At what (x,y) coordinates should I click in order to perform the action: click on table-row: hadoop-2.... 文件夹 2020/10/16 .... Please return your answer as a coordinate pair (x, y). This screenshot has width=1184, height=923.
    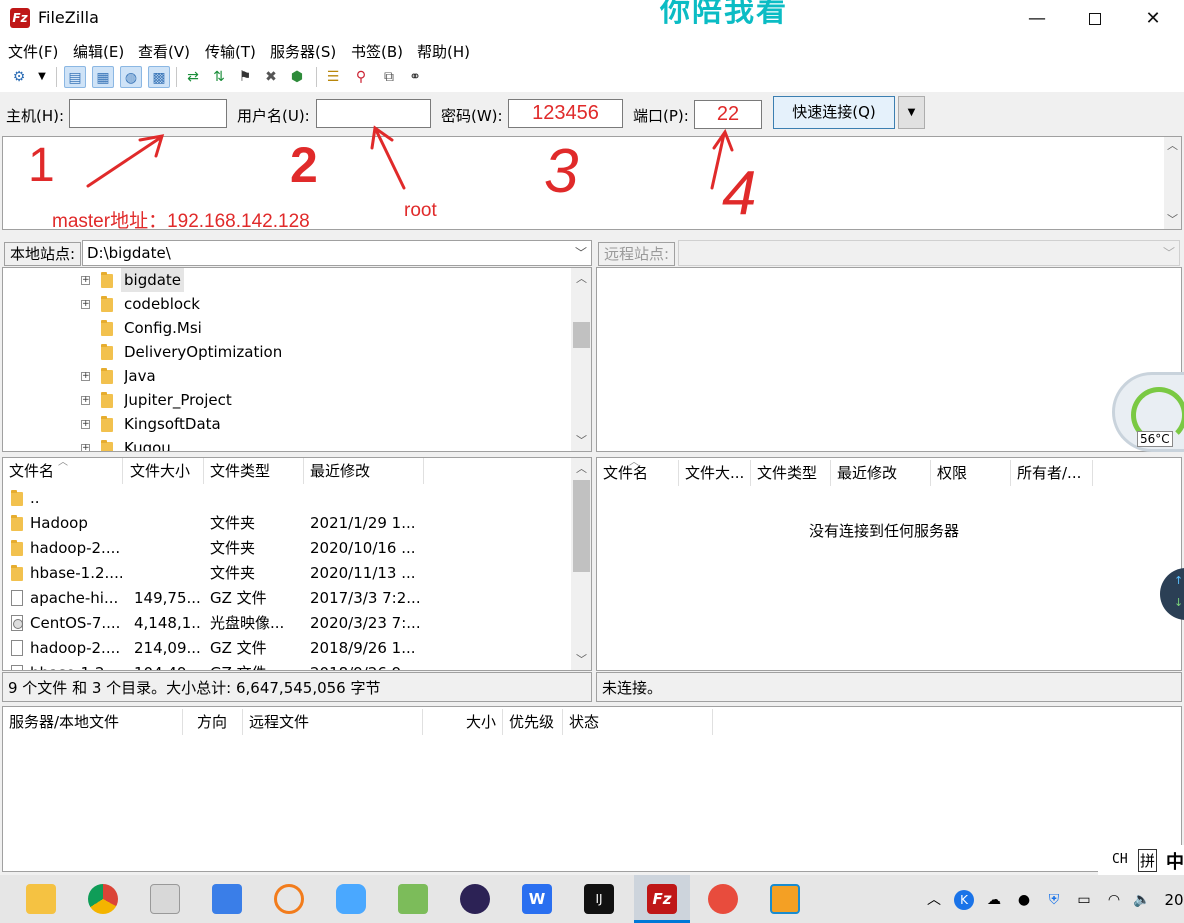
    Looking at the image, I should click on (286, 548).